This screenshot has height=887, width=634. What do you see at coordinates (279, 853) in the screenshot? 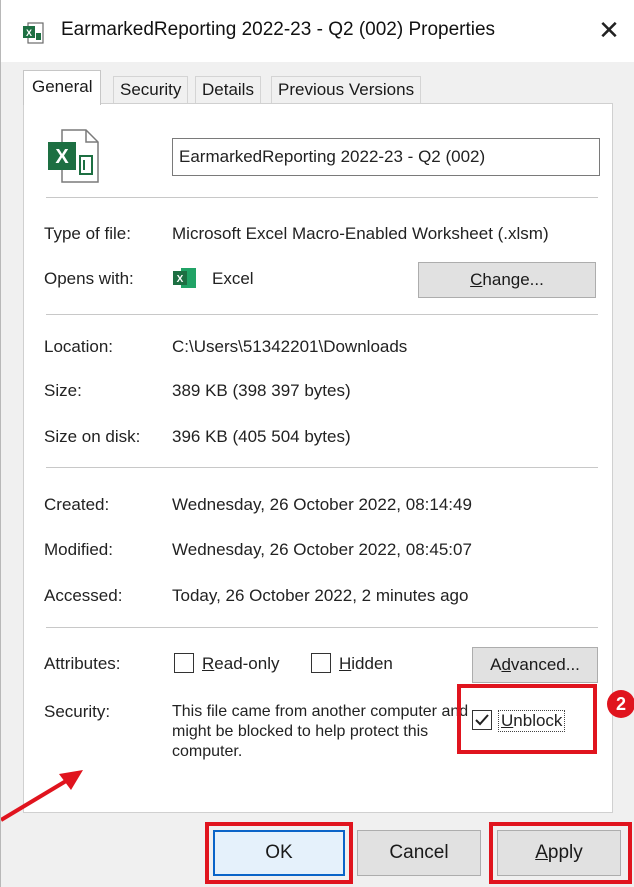
I see `ok-highlight-box` at bounding box center [279, 853].